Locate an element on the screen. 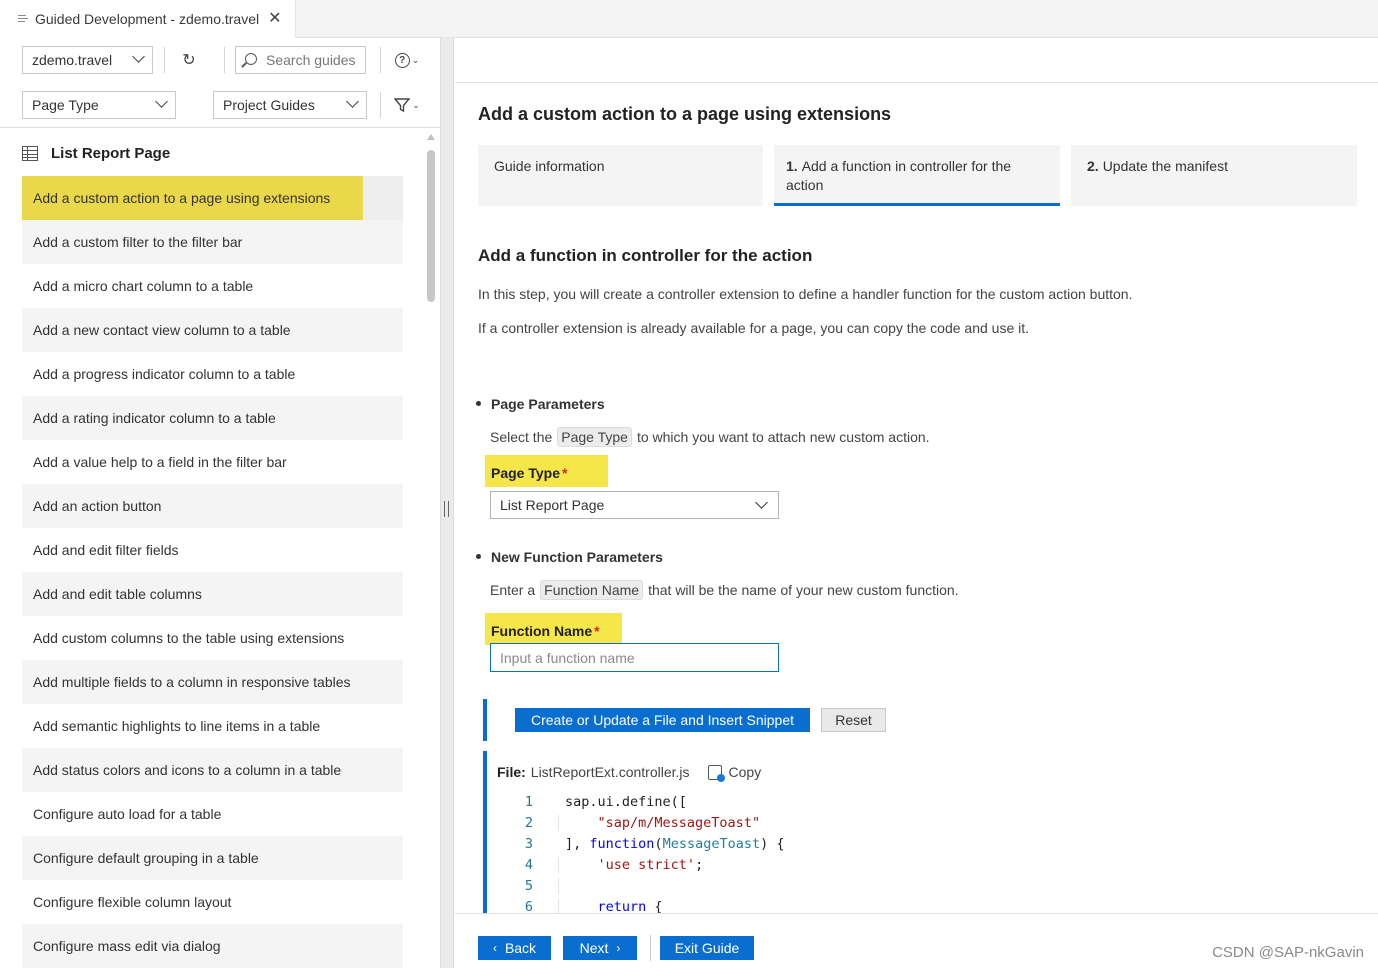 Image resolution: width=1378 pixels, height=968 pixels. clipboard-icon is located at coordinates (716, 773).